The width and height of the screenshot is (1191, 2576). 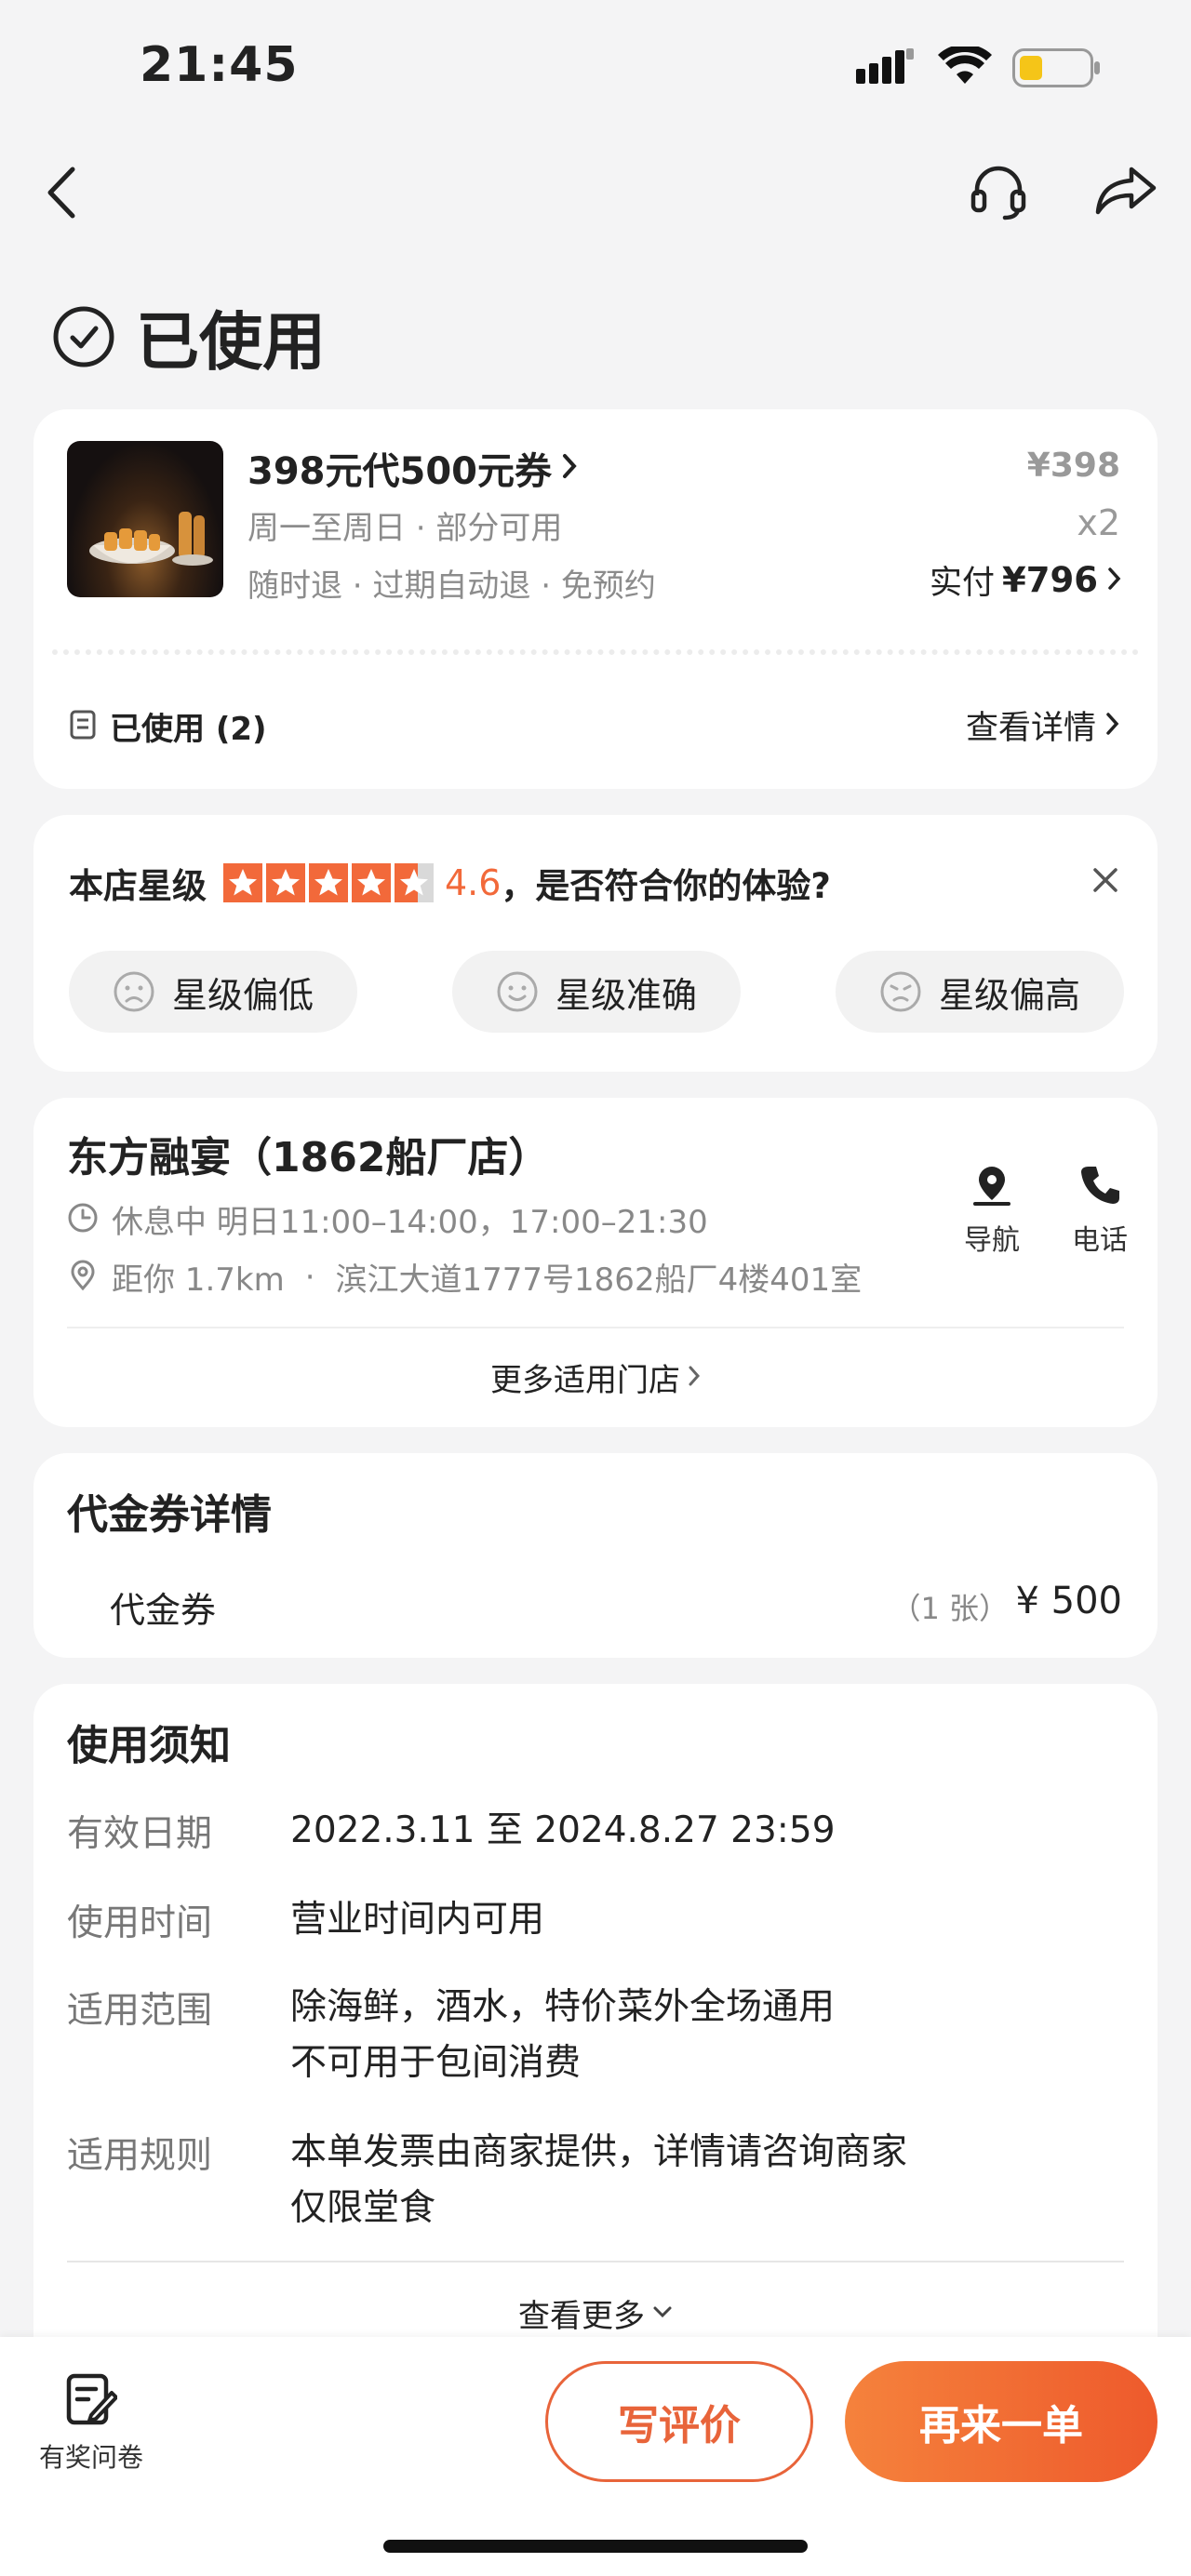 What do you see at coordinates (452, 586) in the screenshot?
I see `deal-policy: 随时退 · 过期自动退 · 免预约` at bounding box center [452, 586].